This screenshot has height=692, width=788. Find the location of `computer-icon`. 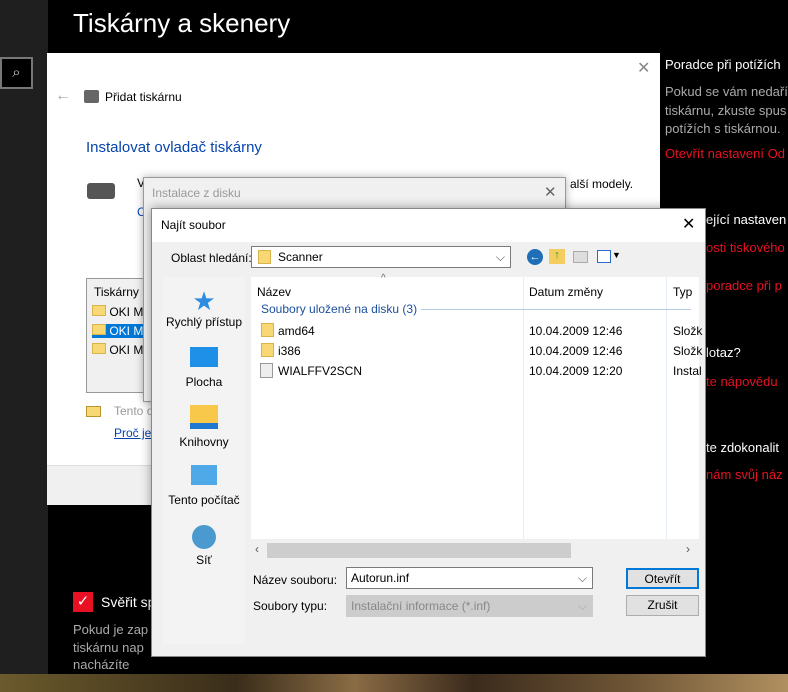

computer-icon is located at coordinates (204, 475).